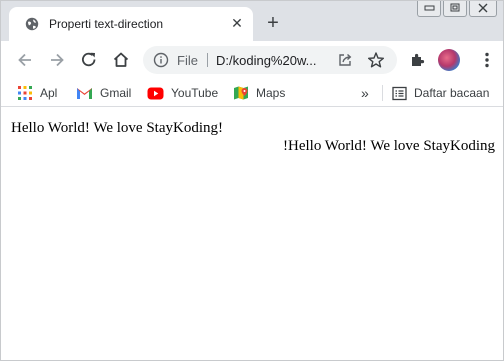 The height and width of the screenshot is (361, 504). Describe the element at coordinates (382, 93) in the screenshot. I see `bookmarks-divider` at that location.